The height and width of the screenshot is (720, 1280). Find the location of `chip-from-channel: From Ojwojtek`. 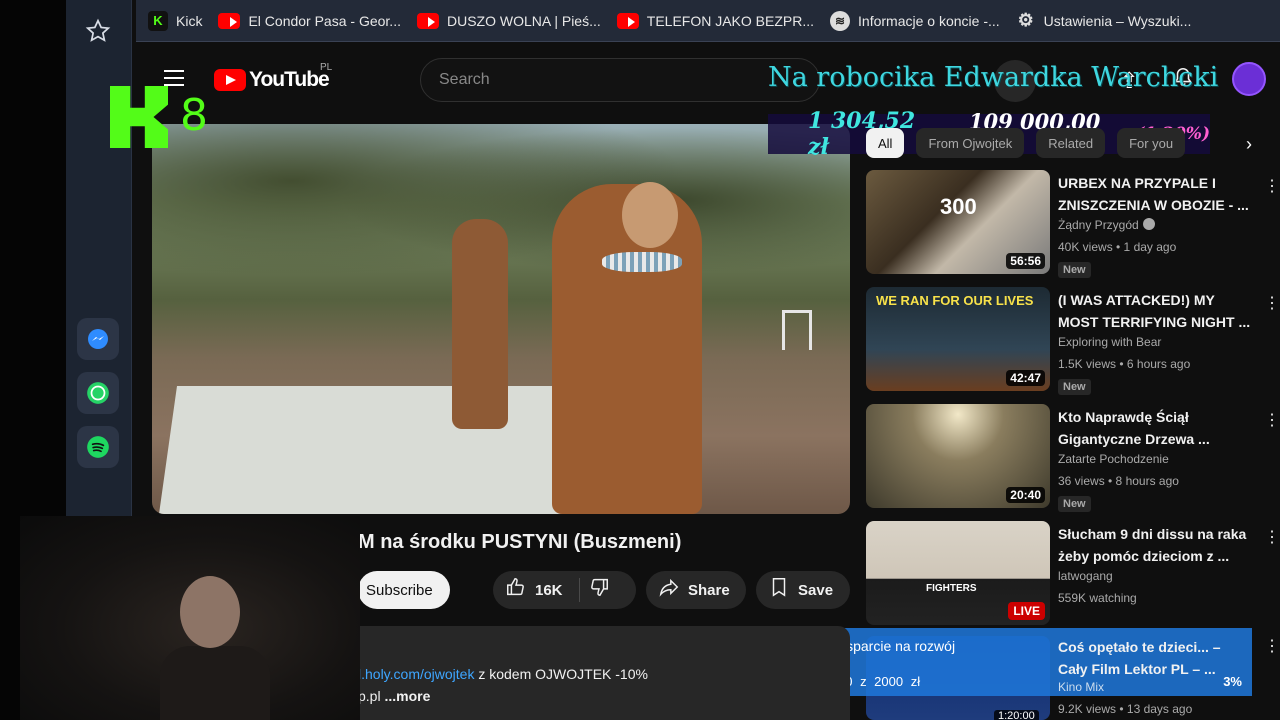

chip-from-channel: From Ojwojtek is located at coordinates (970, 143).